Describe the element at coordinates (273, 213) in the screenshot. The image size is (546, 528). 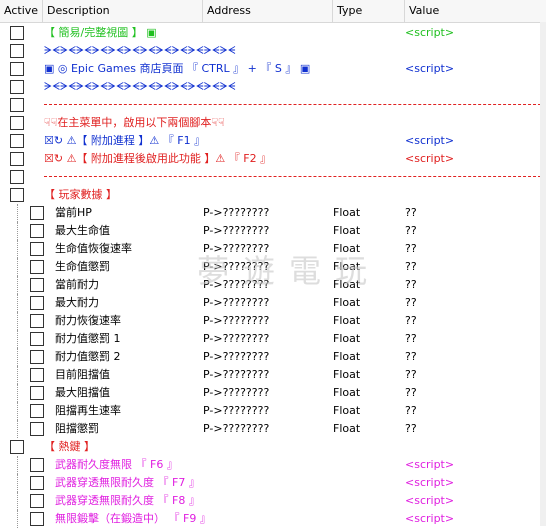
I see `table-row: 當前HP P->???????? Float??` at that location.